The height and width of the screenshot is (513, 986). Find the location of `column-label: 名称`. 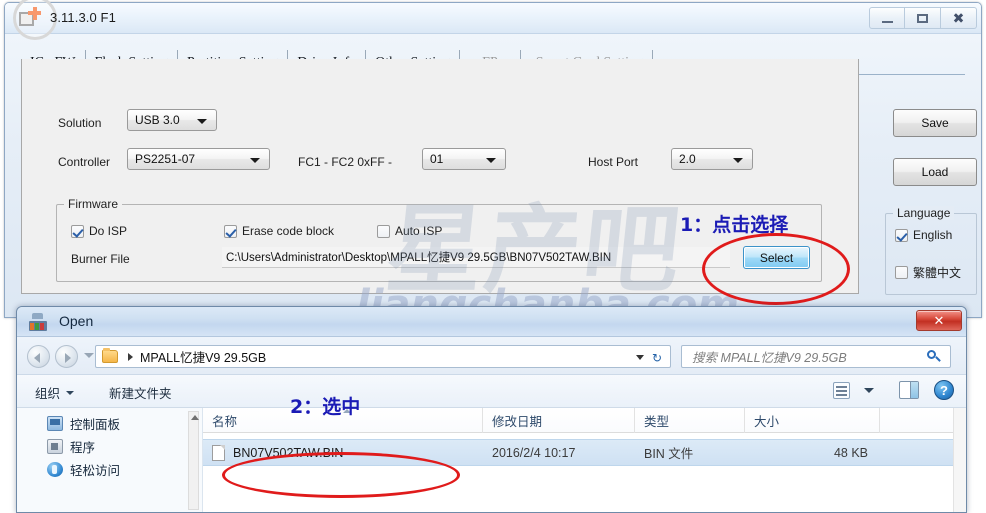

column-label: 名称 is located at coordinates (225, 421).